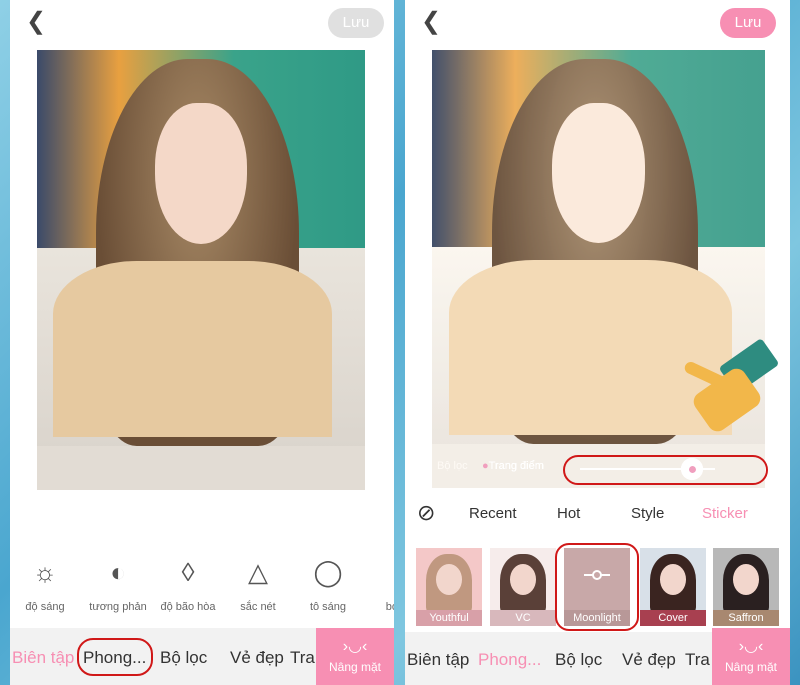 The width and height of the screenshot is (800, 685). I want to click on slider-left-label: Bộ lọc, so click(452, 466).